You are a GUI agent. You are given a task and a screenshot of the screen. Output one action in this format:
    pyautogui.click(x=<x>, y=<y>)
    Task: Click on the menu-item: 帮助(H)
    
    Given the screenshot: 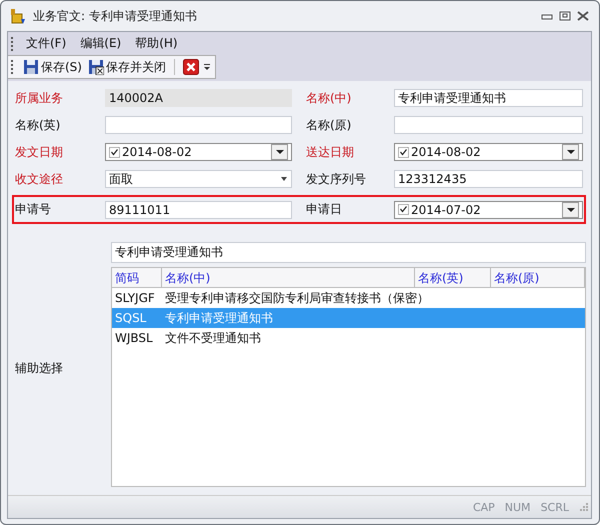 What is the action you would take?
    pyautogui.click(x=156, y=43)
    